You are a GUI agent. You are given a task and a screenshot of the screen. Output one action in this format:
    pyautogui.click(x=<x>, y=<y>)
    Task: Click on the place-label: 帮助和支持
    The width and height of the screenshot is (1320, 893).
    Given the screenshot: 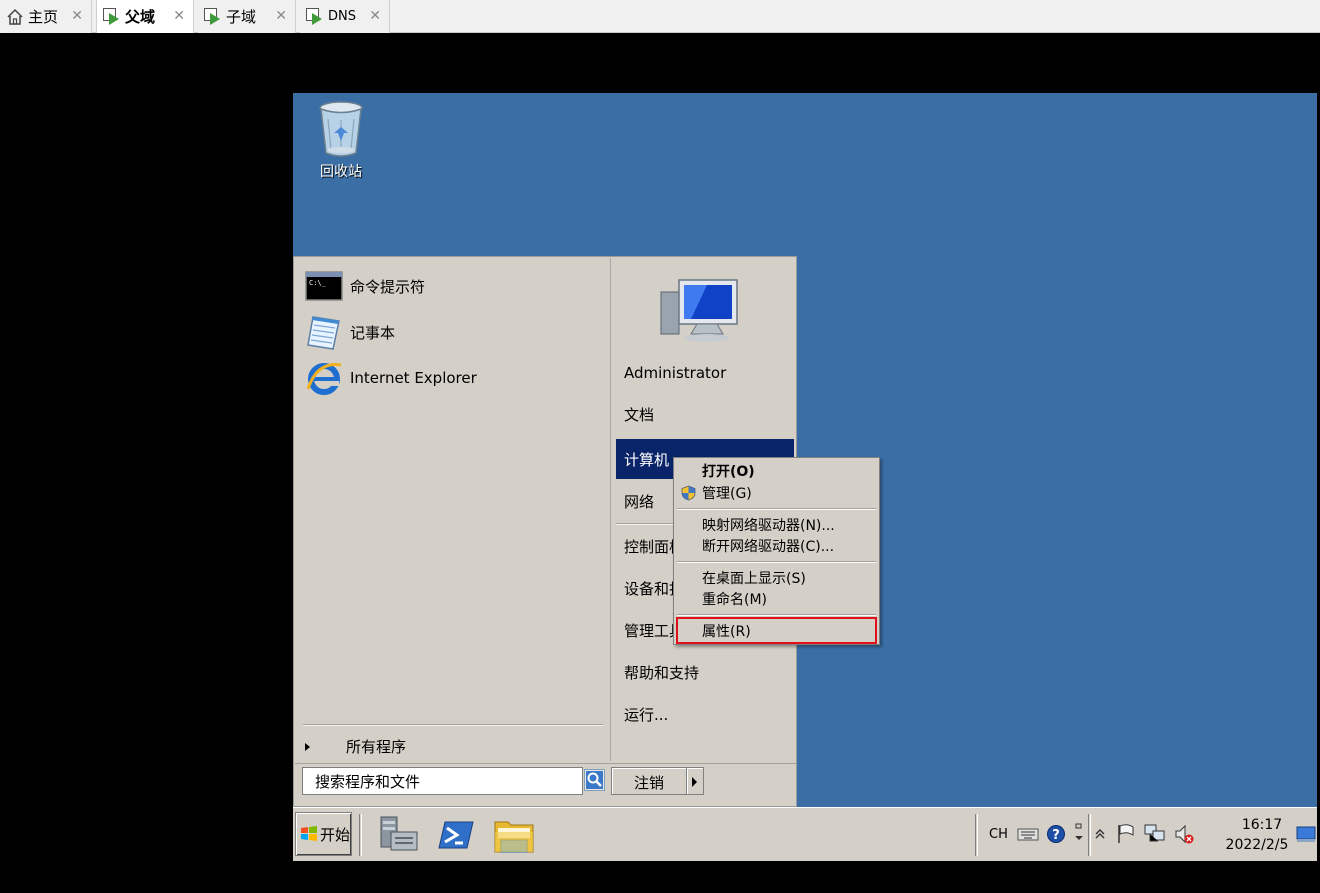 What is the action you would take?
    pyautogui.click(x=662, y=672)
    